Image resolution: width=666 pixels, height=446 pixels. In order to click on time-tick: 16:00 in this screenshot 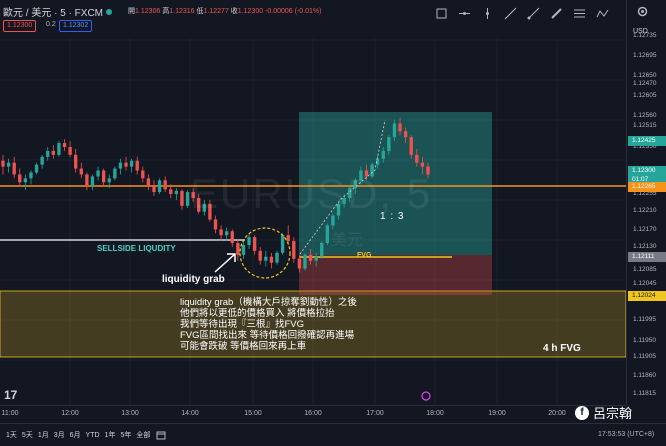, I will do `click(313, 413)`.